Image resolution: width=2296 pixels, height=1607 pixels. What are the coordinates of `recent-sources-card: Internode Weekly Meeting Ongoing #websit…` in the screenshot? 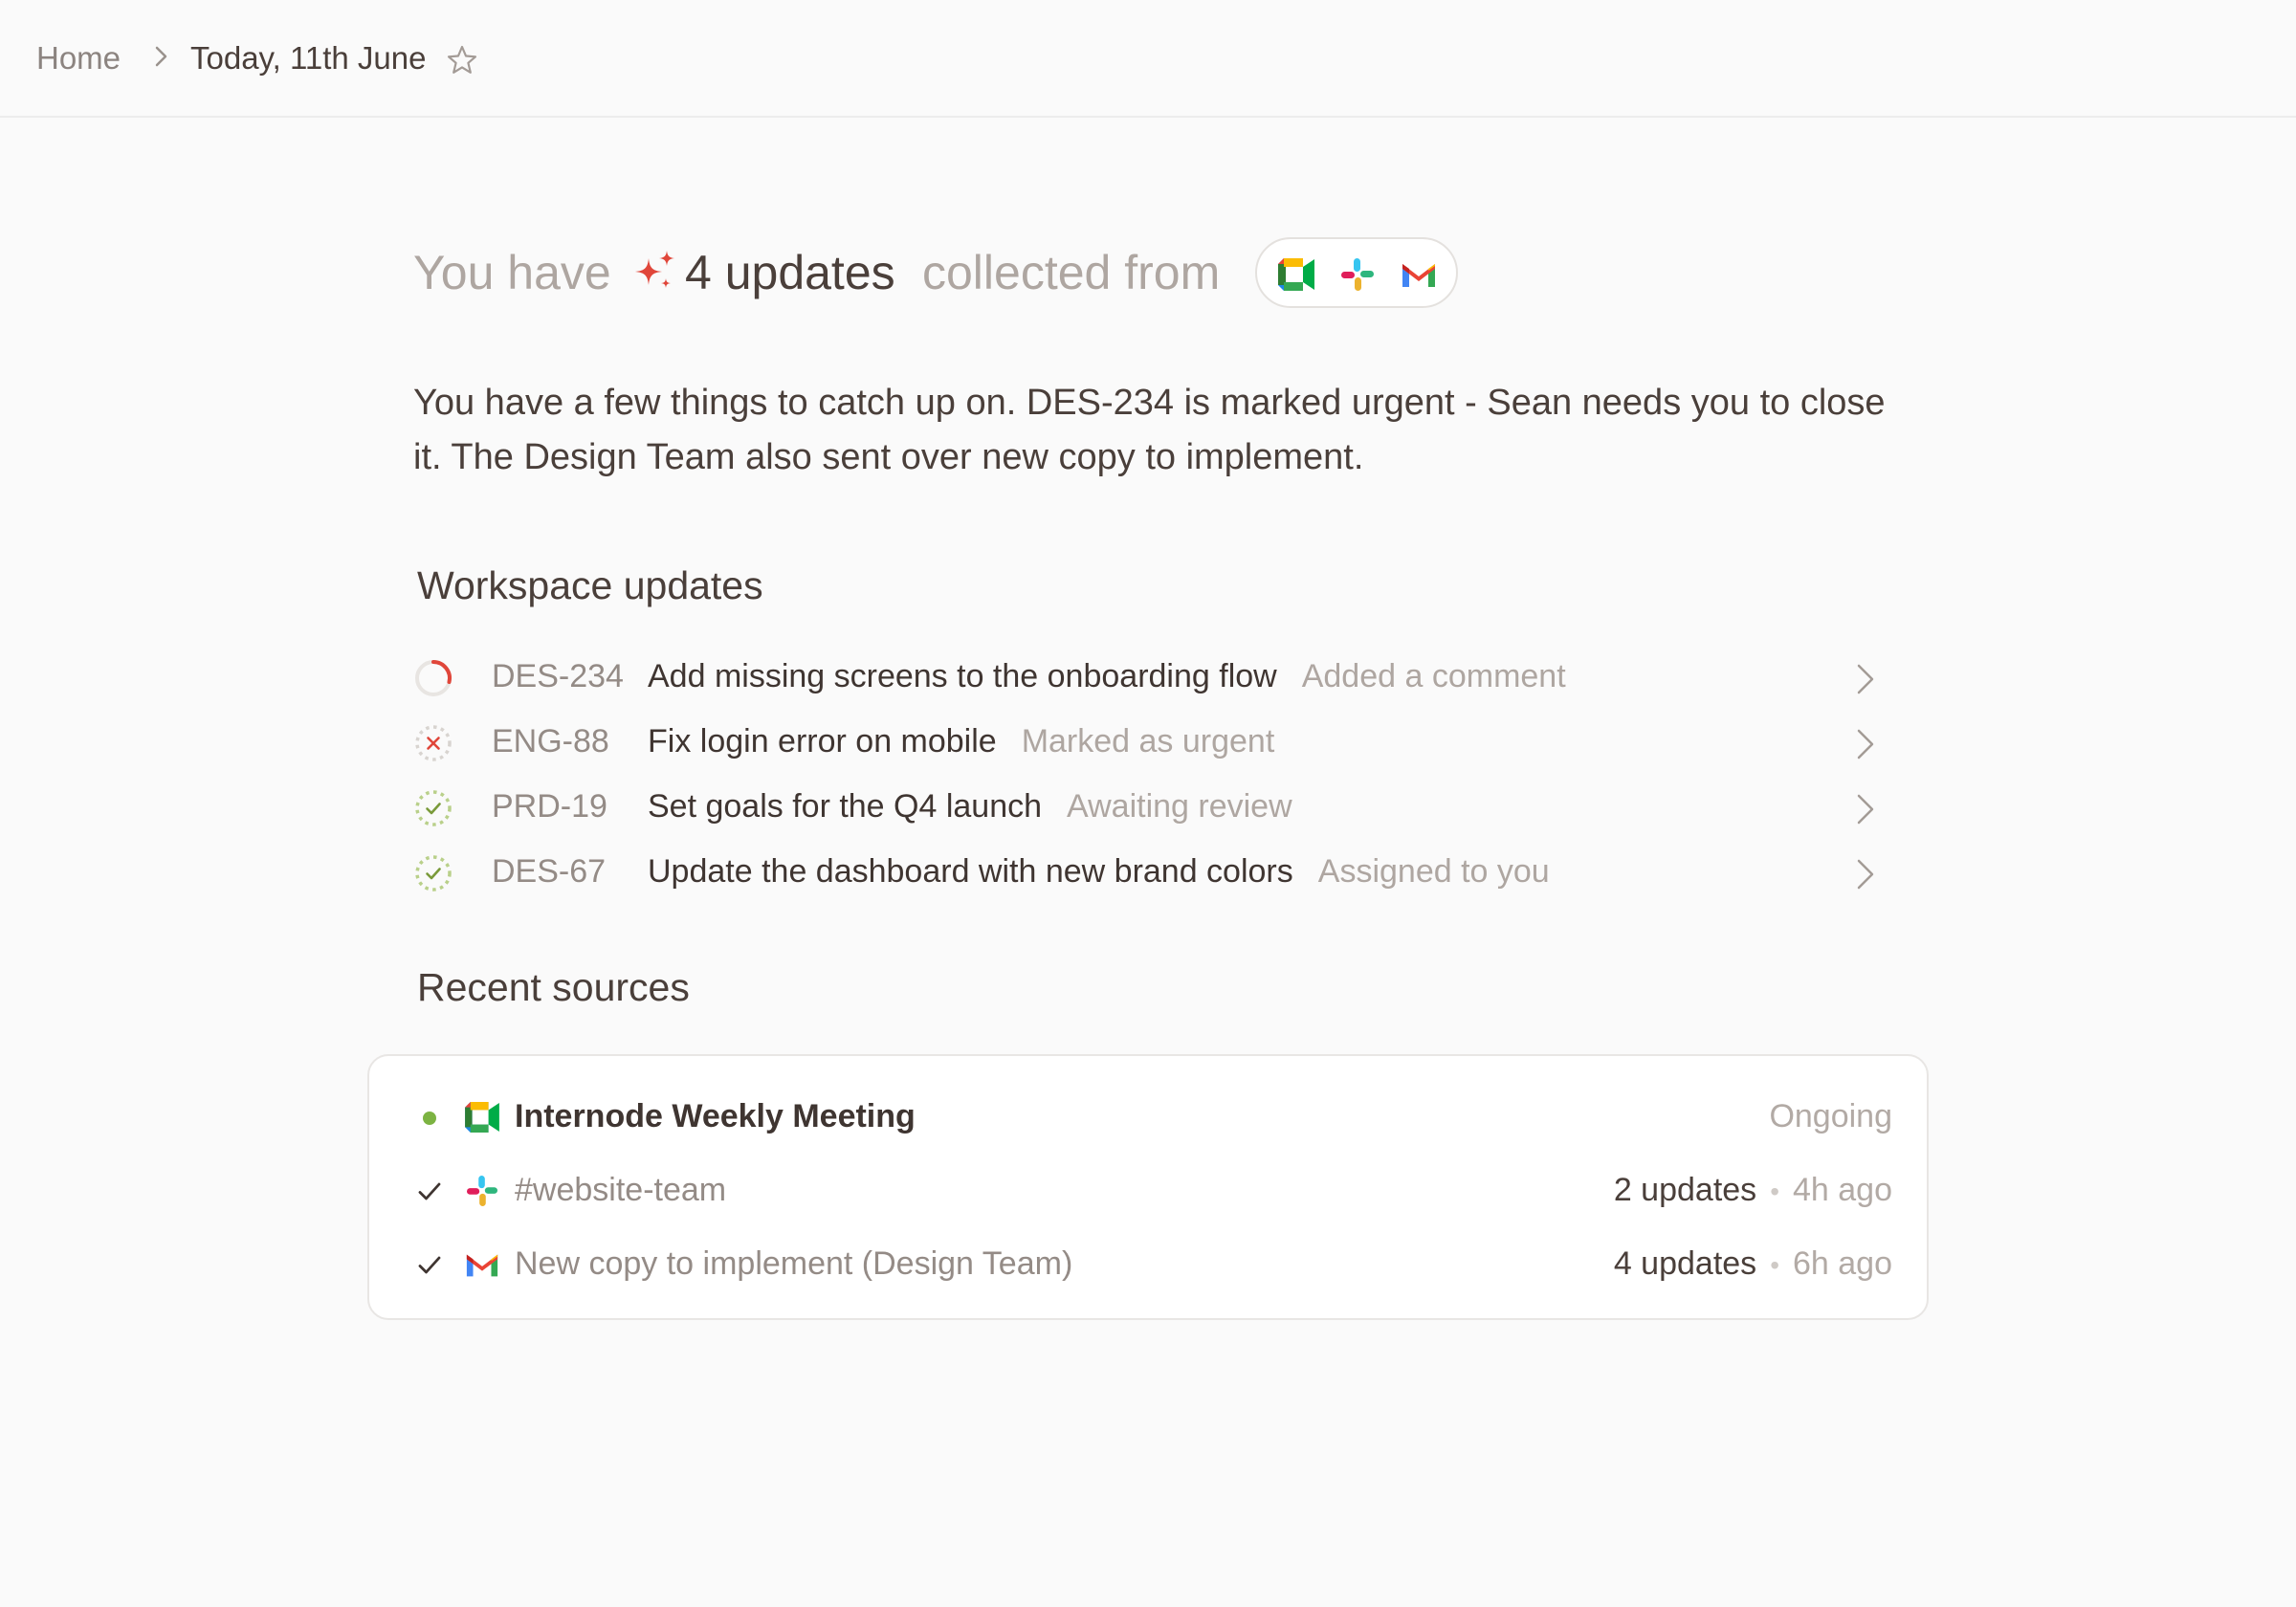 It's located at (1148, 1187).